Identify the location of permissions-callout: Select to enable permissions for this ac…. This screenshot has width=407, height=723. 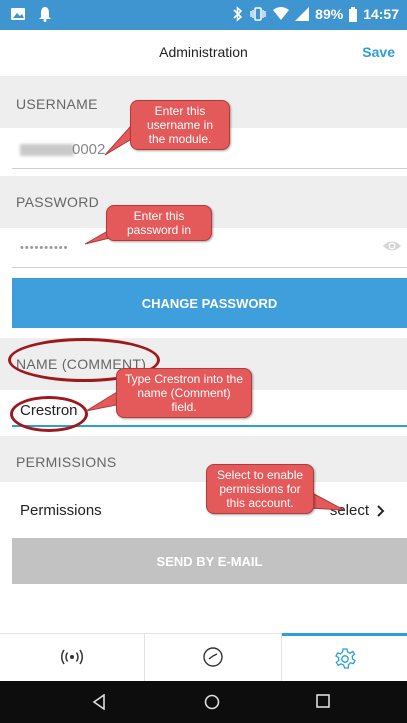
(260, 489).